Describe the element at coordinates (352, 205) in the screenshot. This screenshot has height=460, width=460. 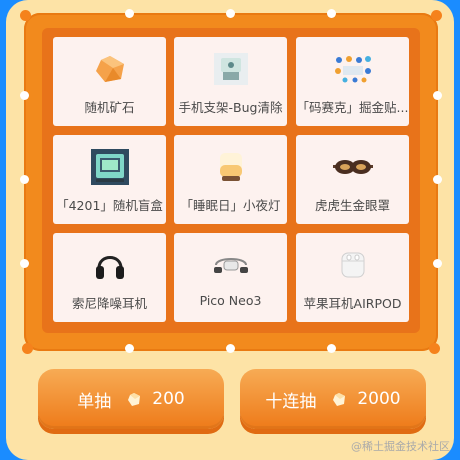
I see `prize-label: 虎虎生金眼罩` at that location.